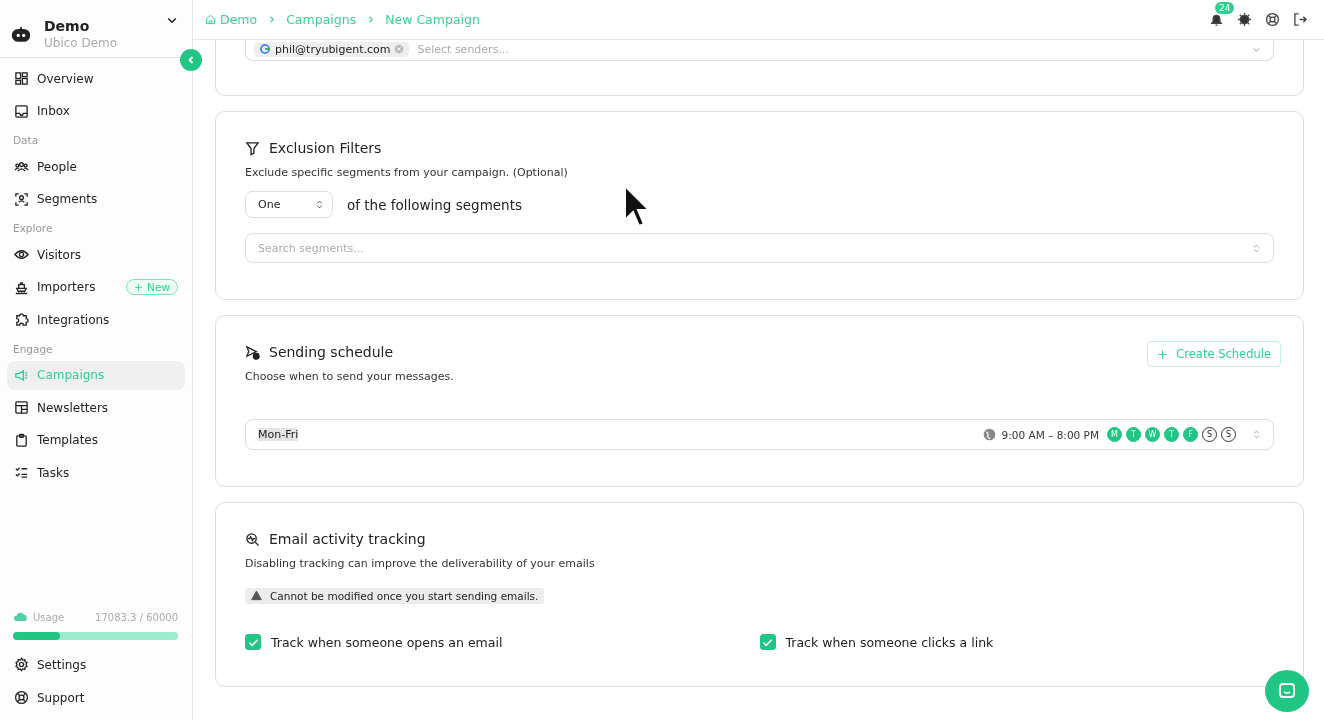 This screenshot has width=1324, height=720. What do you see at coordinates (191, 60) in the screenshot?
I see `chevron-left-icon` at bounding box center [191, 60].